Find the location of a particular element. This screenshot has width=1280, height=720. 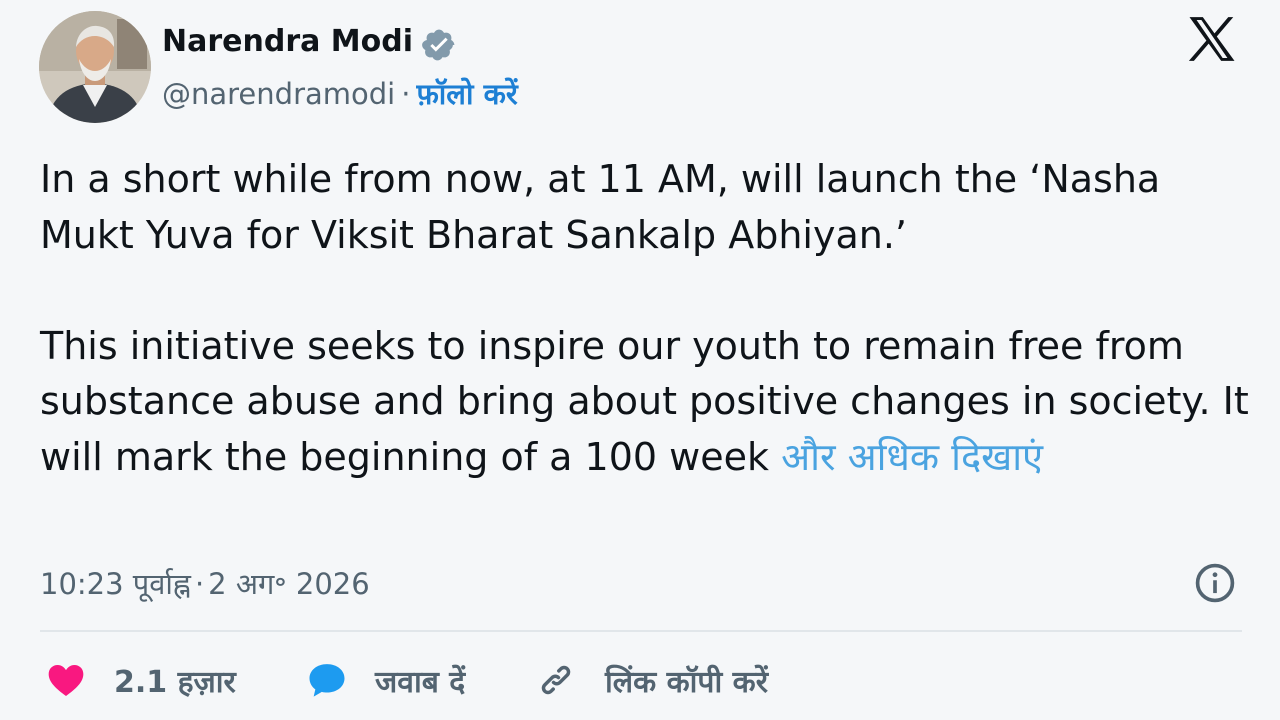

tweet-actions: 2.1 हज़ार जवाब दें लिंक कॉपी करें is located at coordinates (640, 680).